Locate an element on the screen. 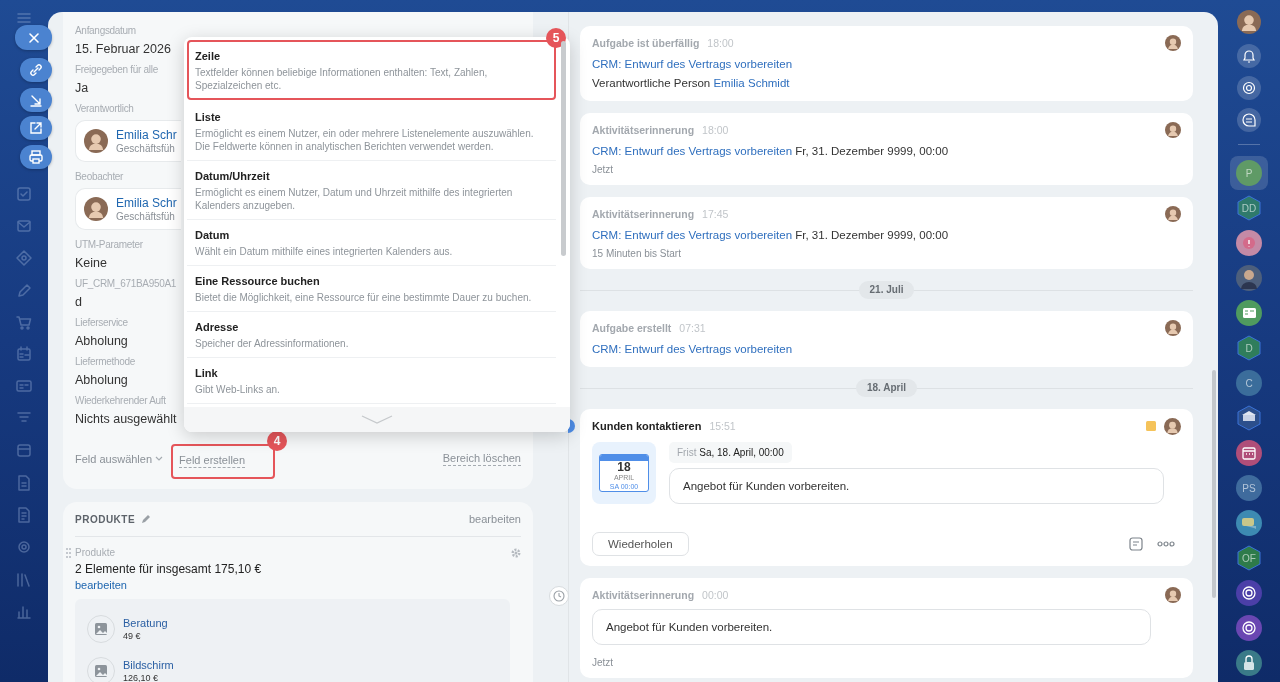 This screenshot has height=682, width=1280. menu-item: Datum/Uhrzeit Ermöglicht es einem Nutzer, Datum und Uhrzeit mithilfe des integrierten Kalenders anzugeben. is located at coordinates (371, 190).